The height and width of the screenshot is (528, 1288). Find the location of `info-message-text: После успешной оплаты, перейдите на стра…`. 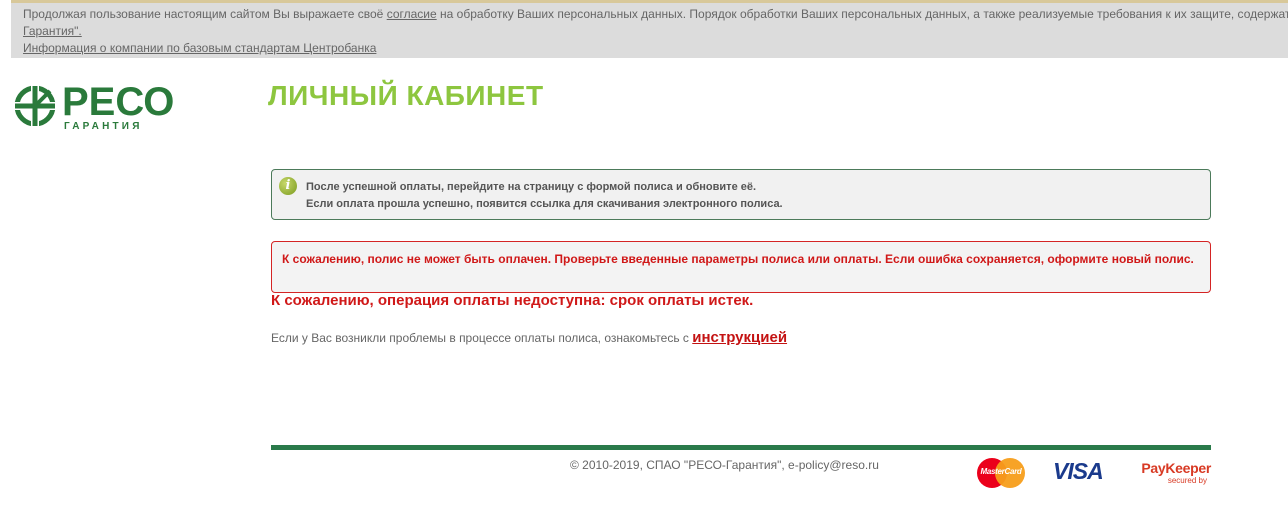

info-message-text: После успешной оплаты, перейдите на стра… is located at coordinates (544, 196).